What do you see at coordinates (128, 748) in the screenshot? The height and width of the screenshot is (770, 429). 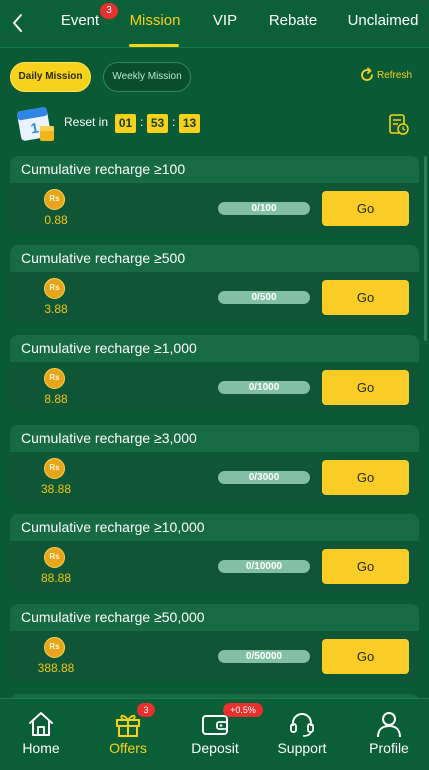 I see `nav-label: Offers` at bounding box center [128, 748].